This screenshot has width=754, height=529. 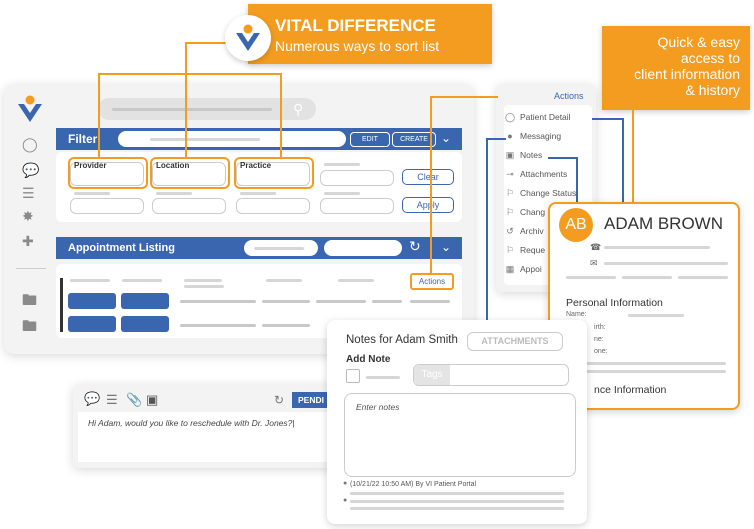 I want to click on email-icon: ✉, so click(x=594, y=263).